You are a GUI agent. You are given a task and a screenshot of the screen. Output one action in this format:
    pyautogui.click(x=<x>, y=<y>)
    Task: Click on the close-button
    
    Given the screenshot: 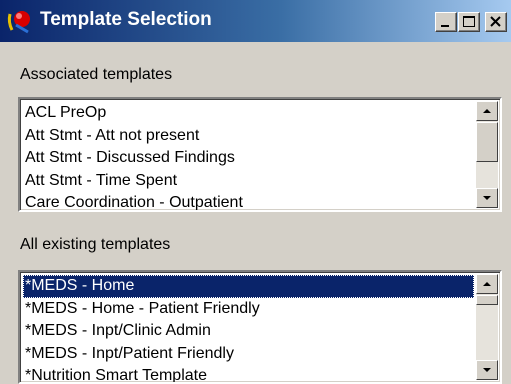 What is the action you would take?
    pyautogui.click(x=496, y=22)
    